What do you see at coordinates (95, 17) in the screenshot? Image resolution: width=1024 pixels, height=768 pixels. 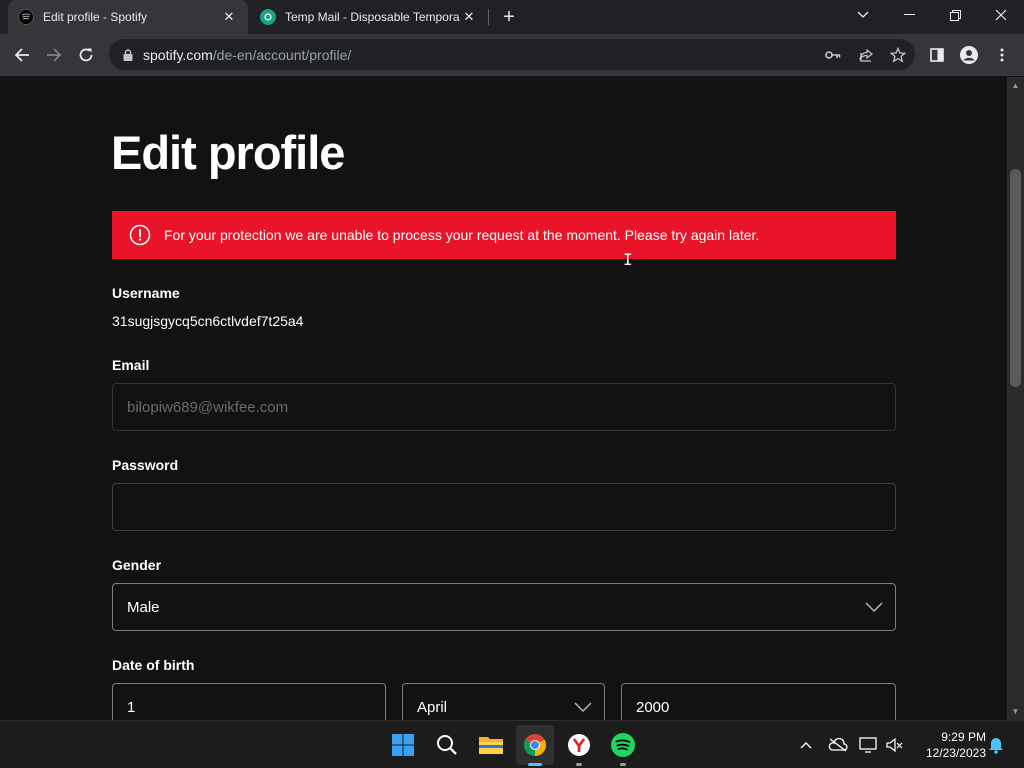 I see `tab-title: Edit profile - Spotify` at bounding box center [95, 17].